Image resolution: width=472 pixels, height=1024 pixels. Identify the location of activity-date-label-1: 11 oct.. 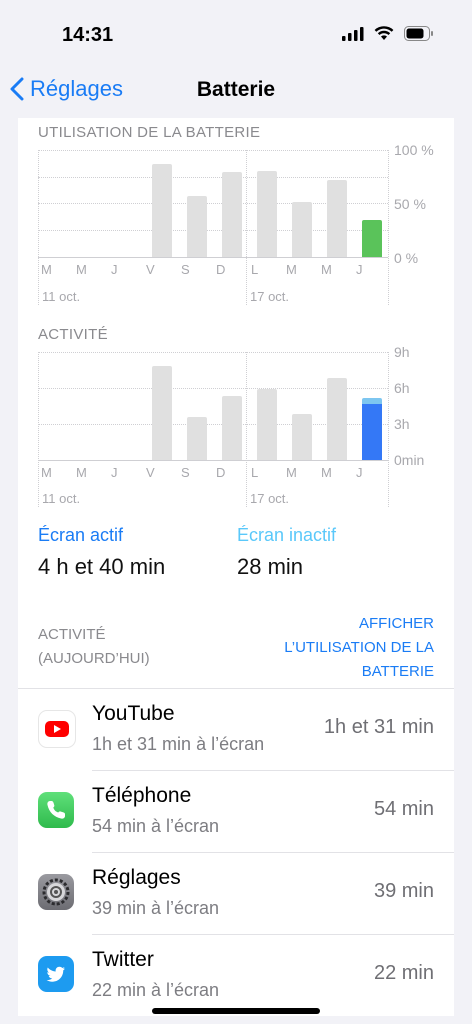
(61, 498).